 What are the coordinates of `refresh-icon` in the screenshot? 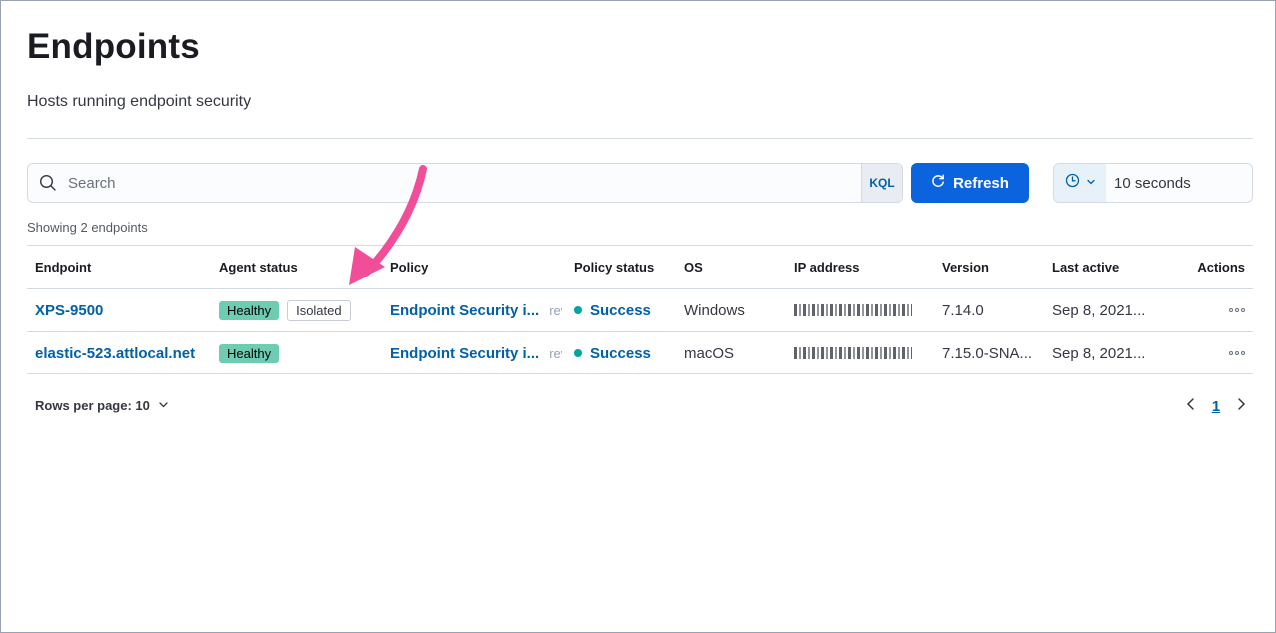 It's located at (938, 183).